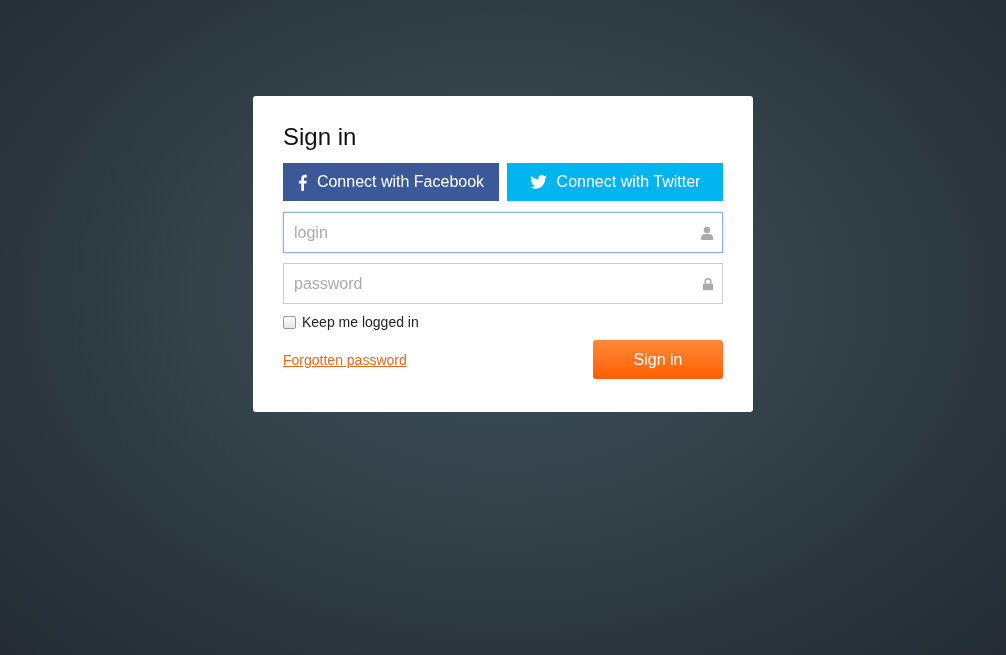  What do you see at coordinates (503, 283) in the screenshot?
I see `password-field: password` at bounding box center [503, 283].